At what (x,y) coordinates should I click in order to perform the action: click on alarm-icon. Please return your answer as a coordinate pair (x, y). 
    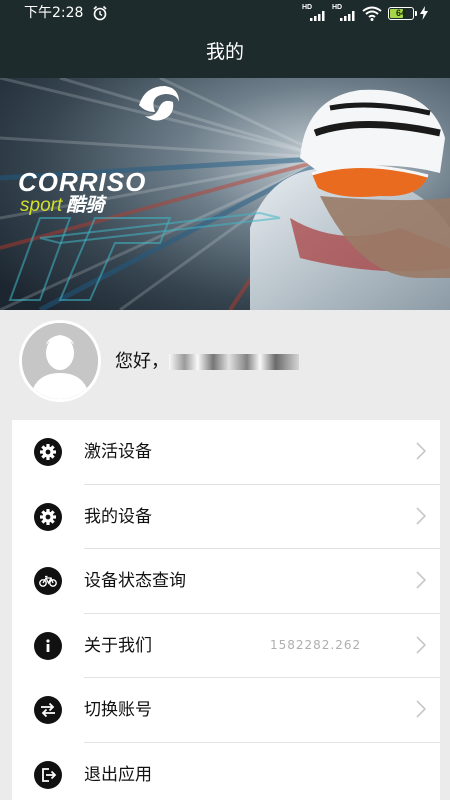
    Looking at the image, I should click on (100, 13).